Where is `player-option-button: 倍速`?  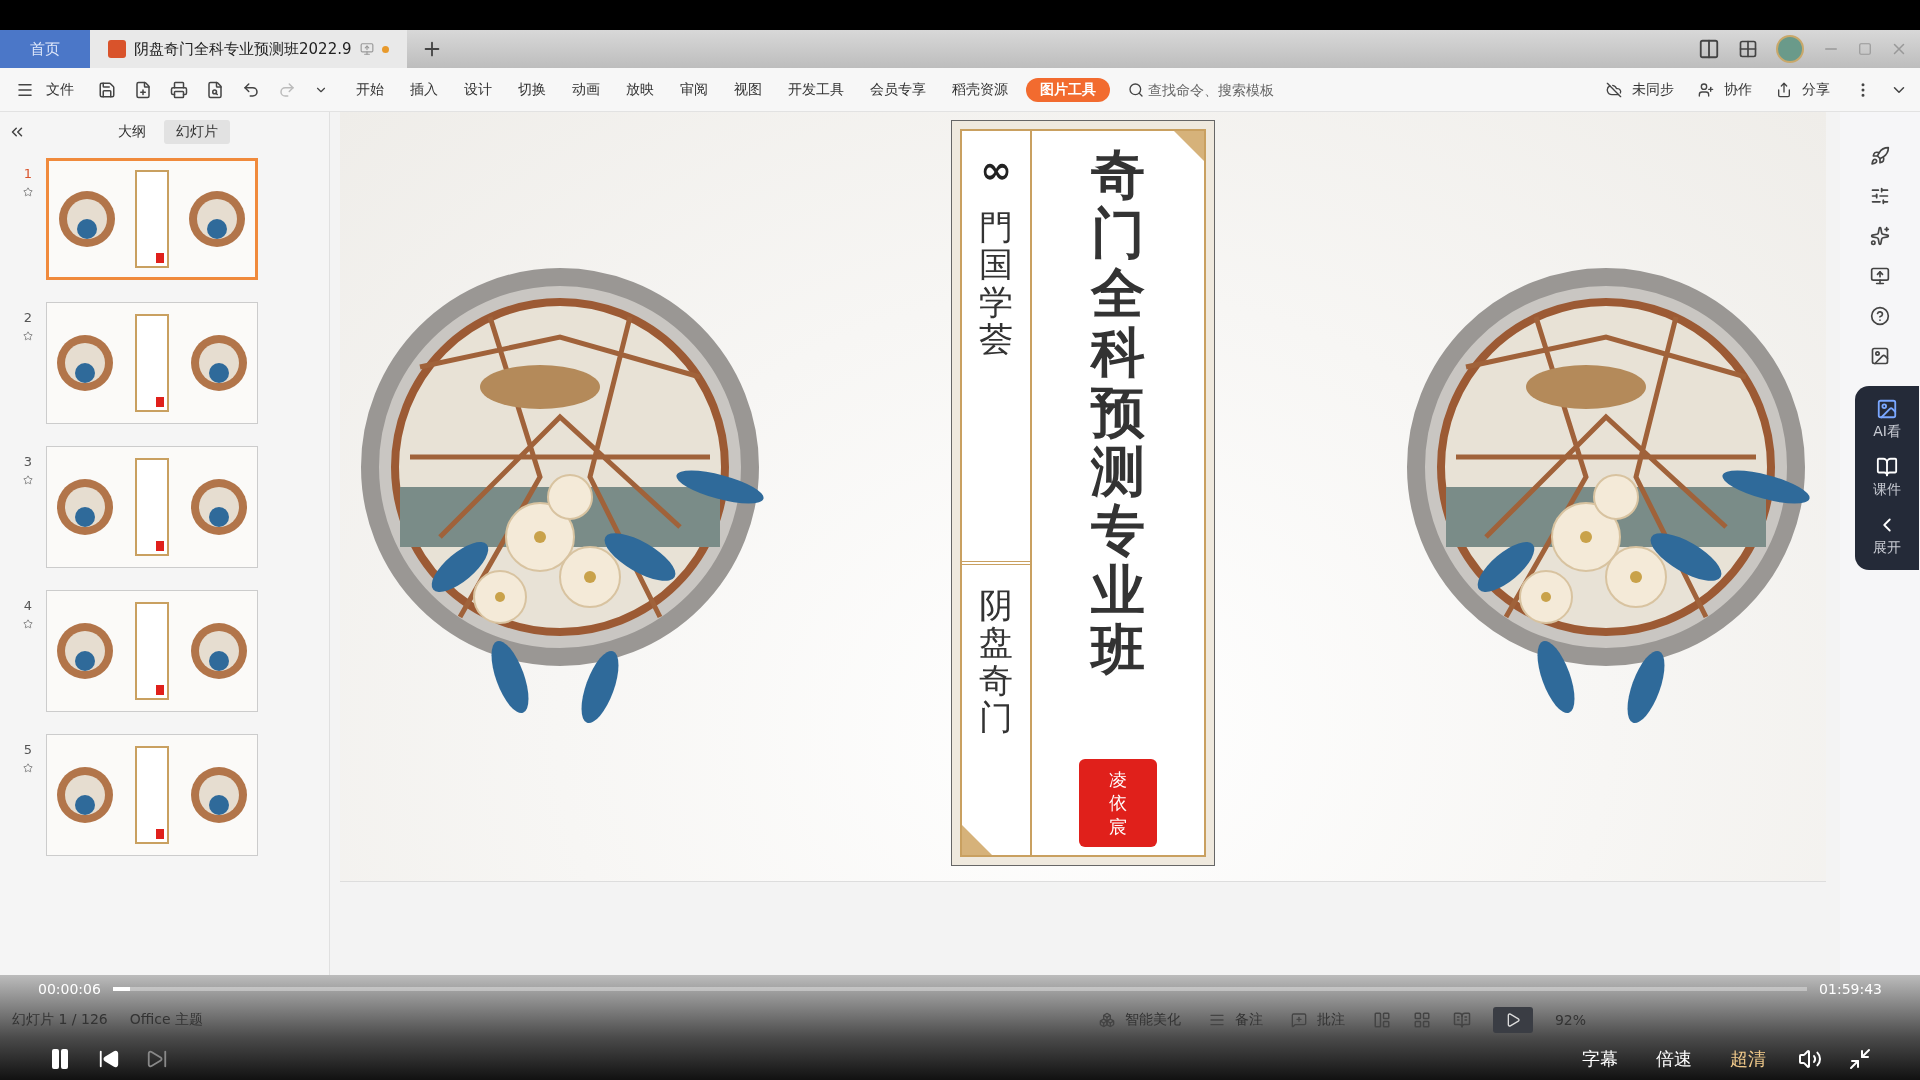 player-option-button: 倍速 is located at coordinates (1674, 1058).